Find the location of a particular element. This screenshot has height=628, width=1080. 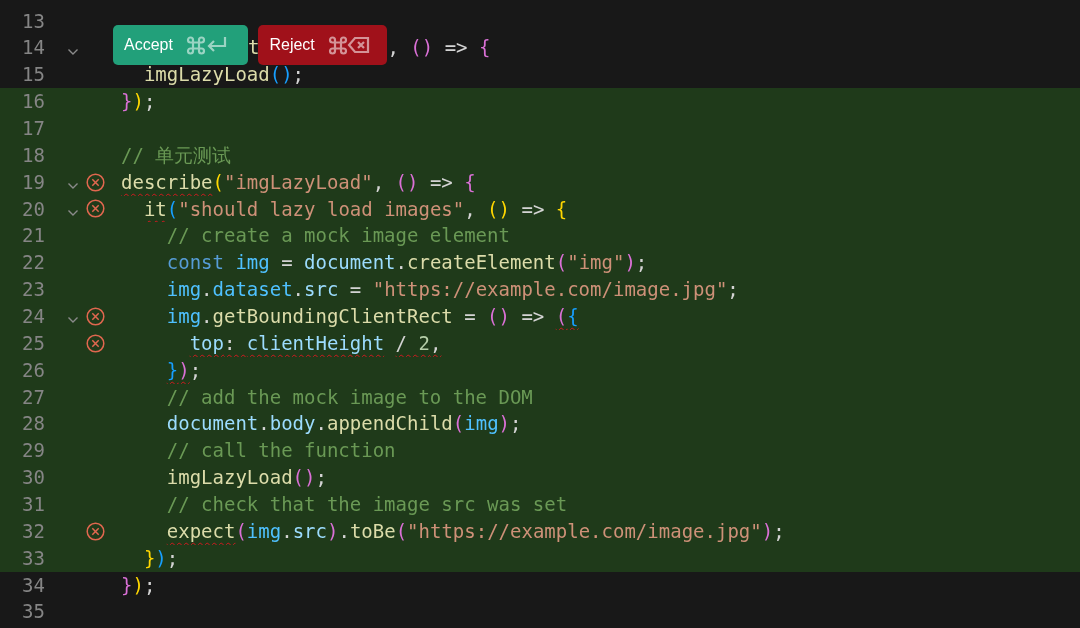

line-number: 20 is located at coordinates (33, 209).